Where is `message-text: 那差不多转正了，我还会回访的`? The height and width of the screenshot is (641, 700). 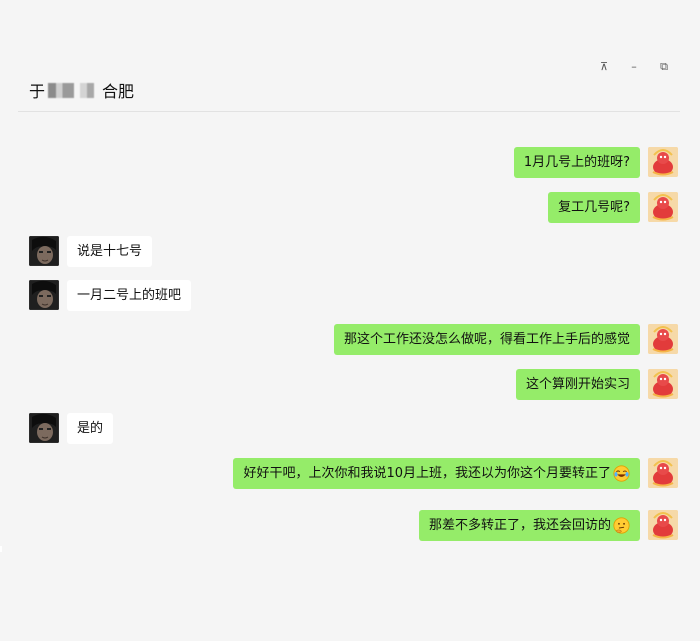 message-text: 那差不多转正了，我还会回访的 is located at coordinates (519, 525).